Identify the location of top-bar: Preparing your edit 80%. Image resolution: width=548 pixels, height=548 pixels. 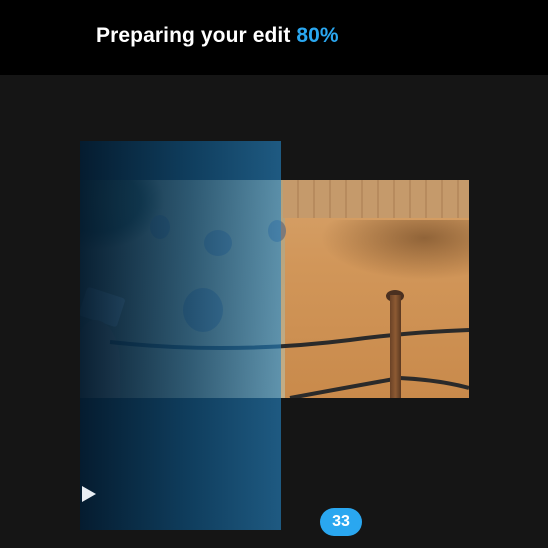
(274, 37).